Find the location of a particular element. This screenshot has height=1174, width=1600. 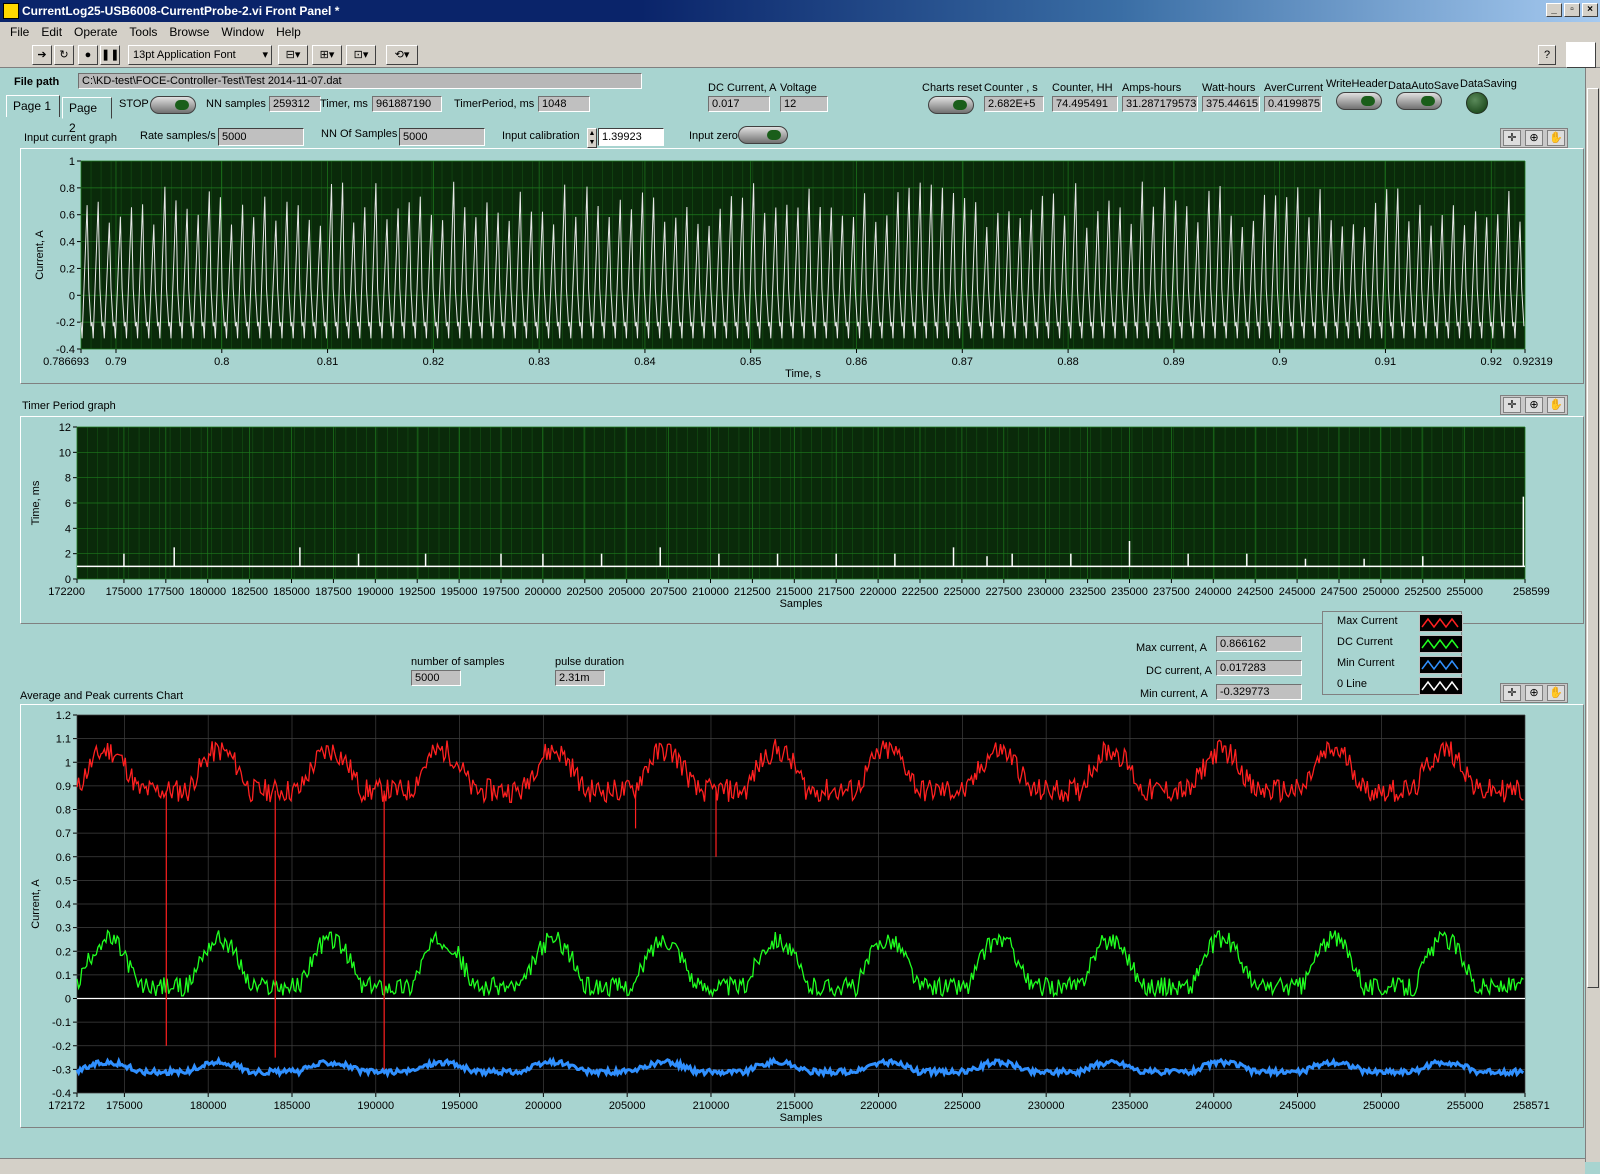

x-tick-label: 240000 is located at coordinates (1213, 1106).